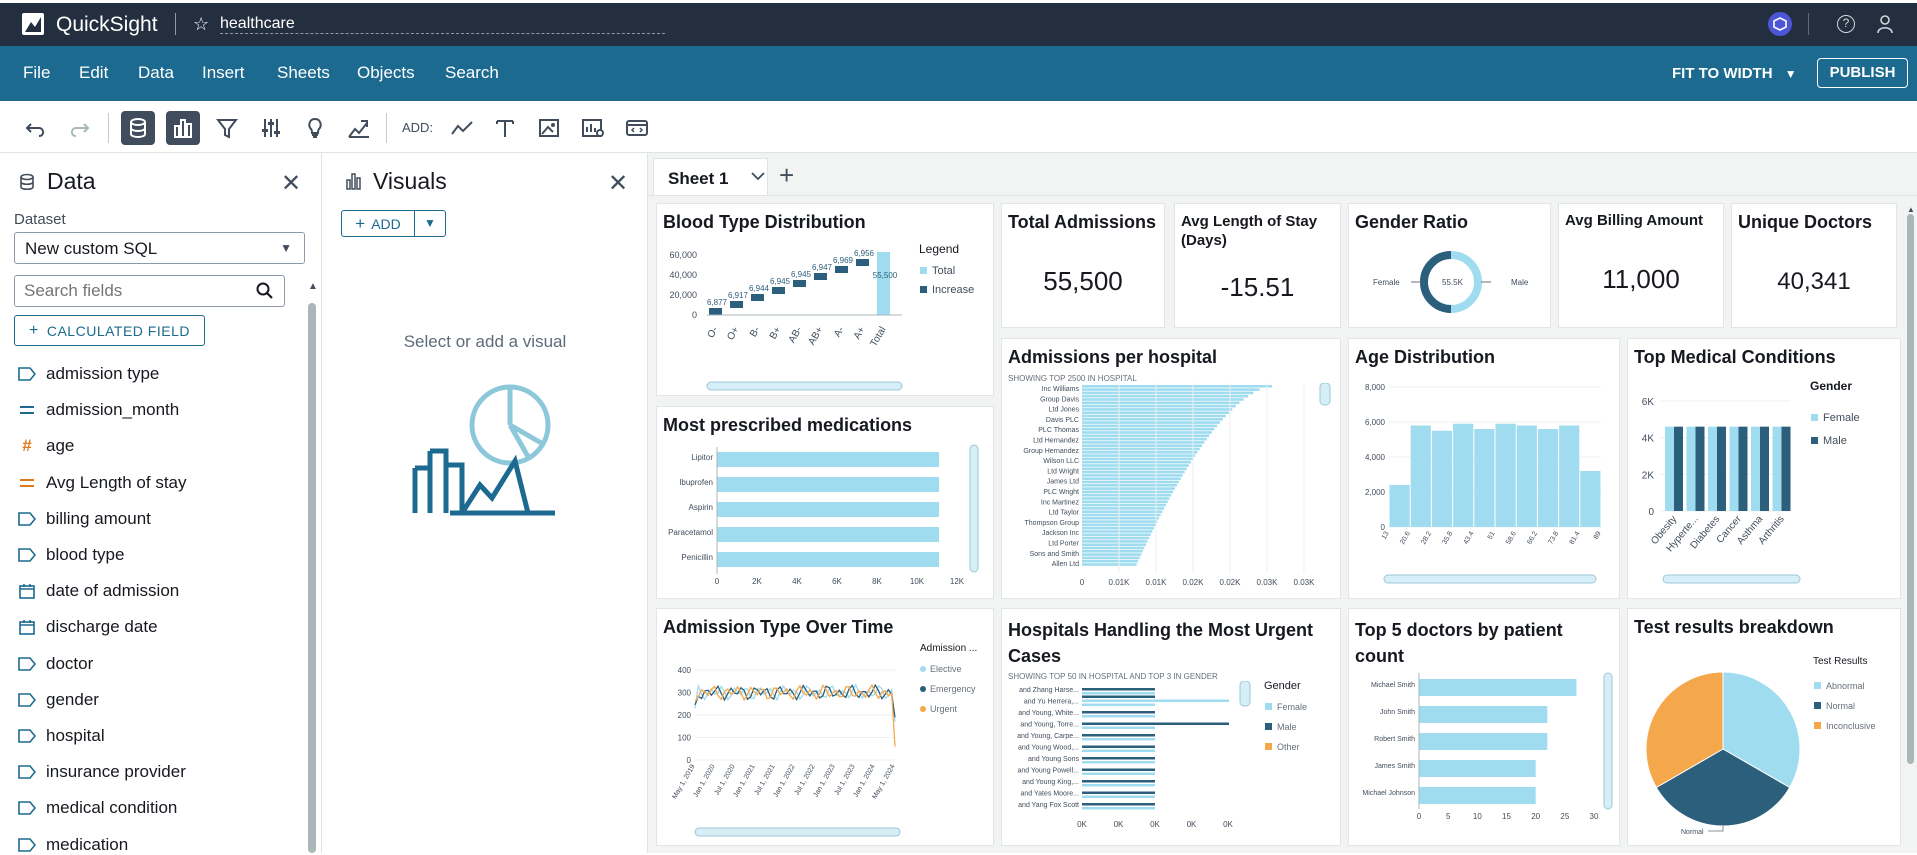 The width and height of the screenshot is (1917, 855). Describe the element at coordinates (462, 128) in the screenshot. I see `add-visual-line-icon` at that location.